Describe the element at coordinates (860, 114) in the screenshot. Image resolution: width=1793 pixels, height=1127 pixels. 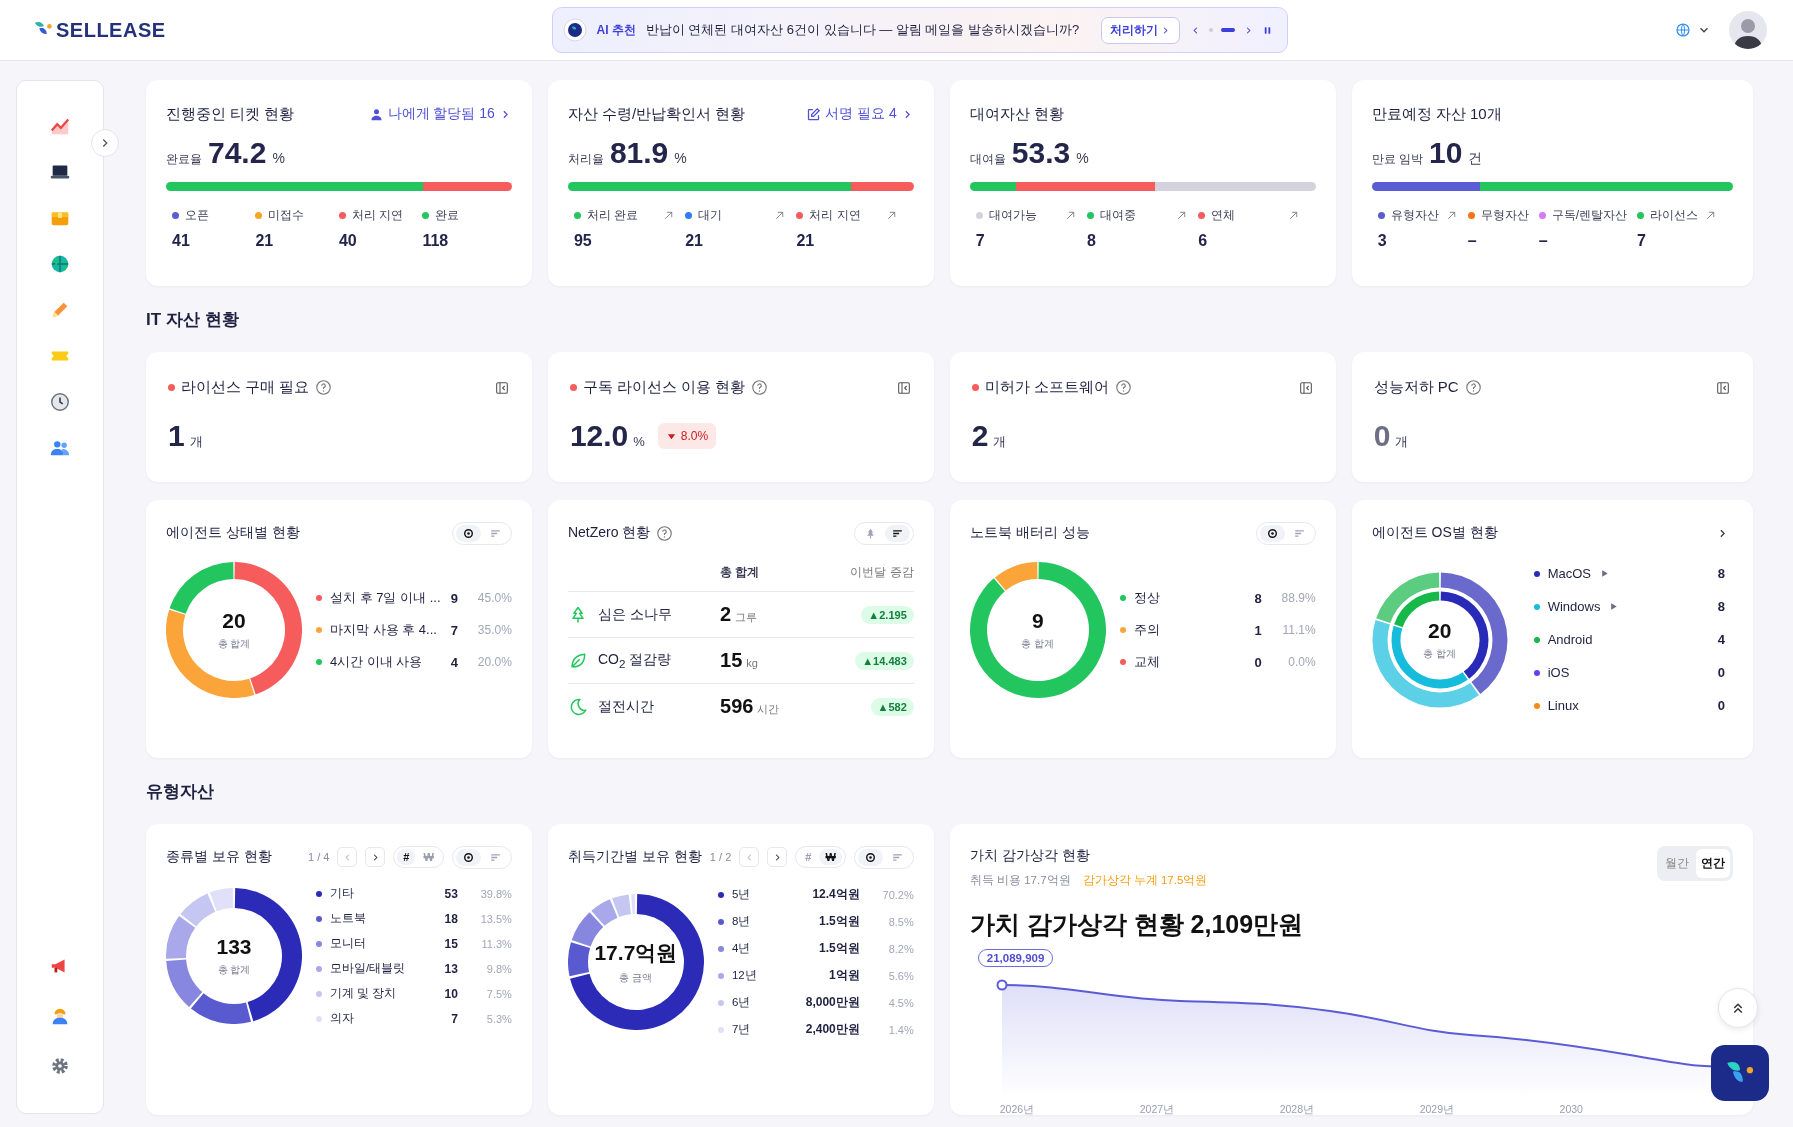
I see `signature-link: 서명 필요 4` at that location.